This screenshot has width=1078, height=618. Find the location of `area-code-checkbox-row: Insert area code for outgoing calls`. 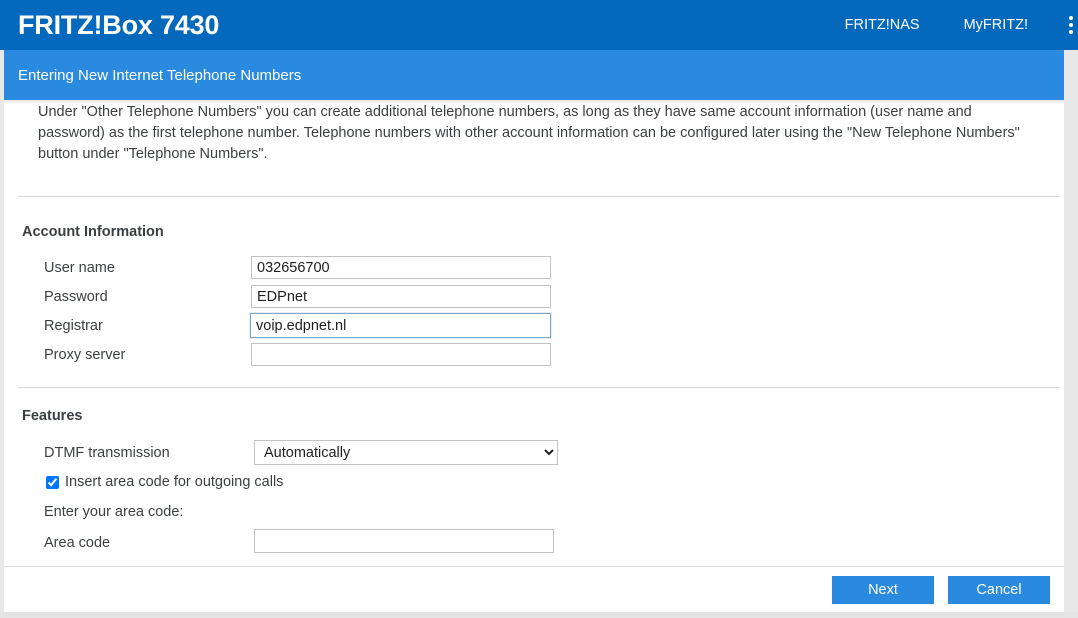

area-code-checkbox-row: Insert area code for outgoing calls is located at coordinates (164, 482).